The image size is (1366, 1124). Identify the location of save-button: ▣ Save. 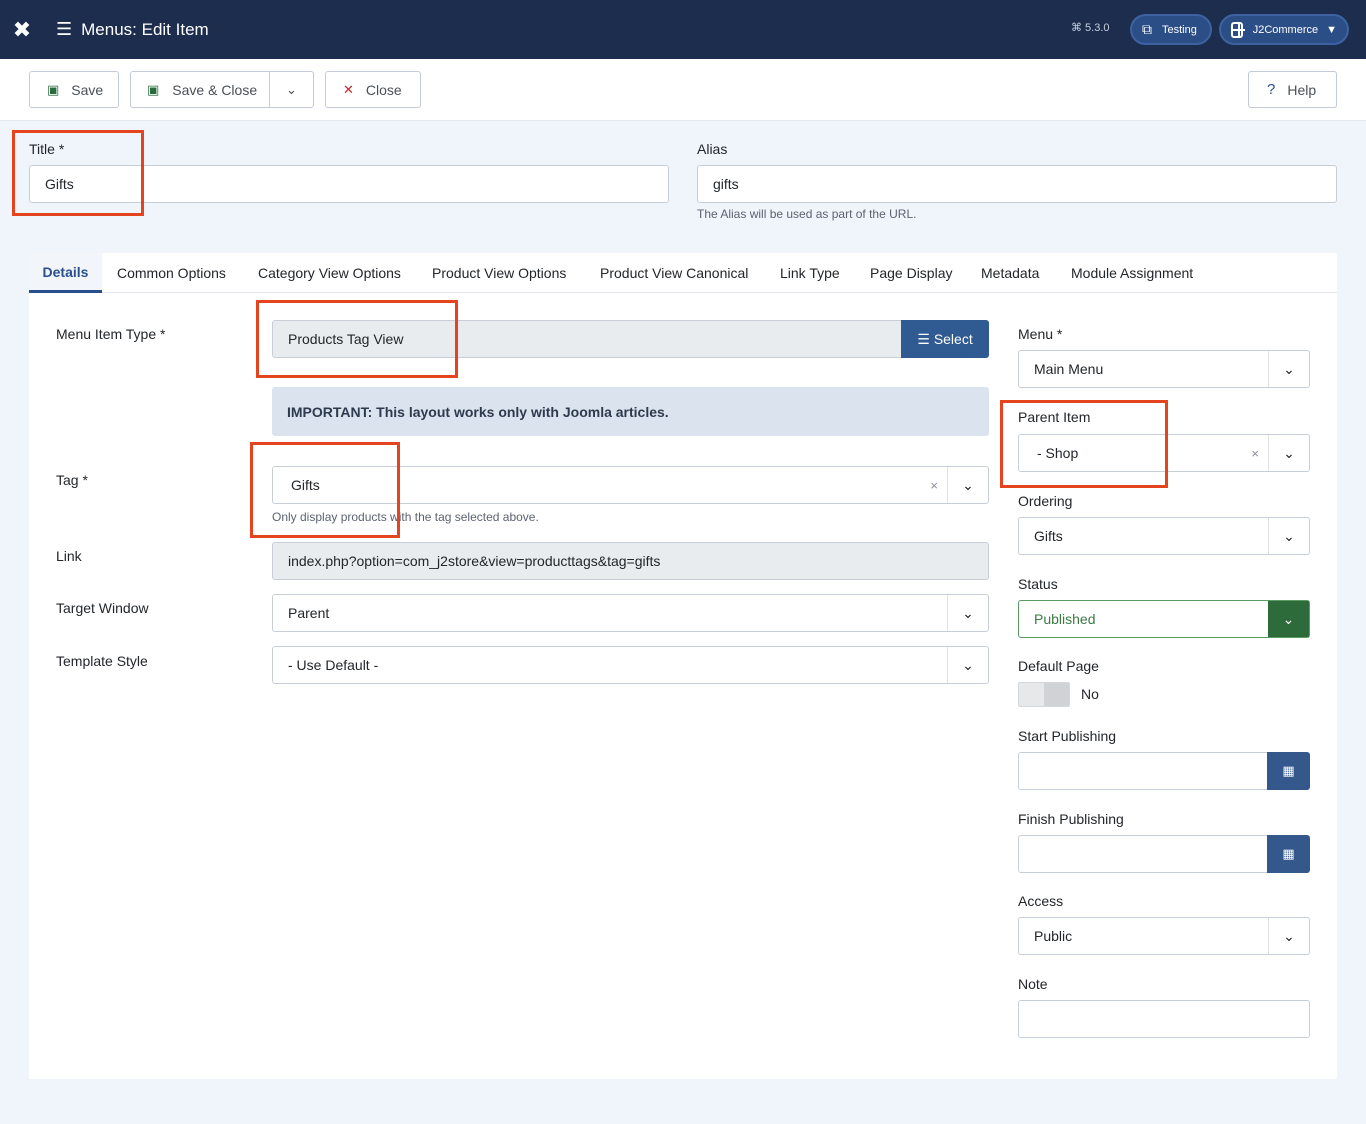
(74, 89).